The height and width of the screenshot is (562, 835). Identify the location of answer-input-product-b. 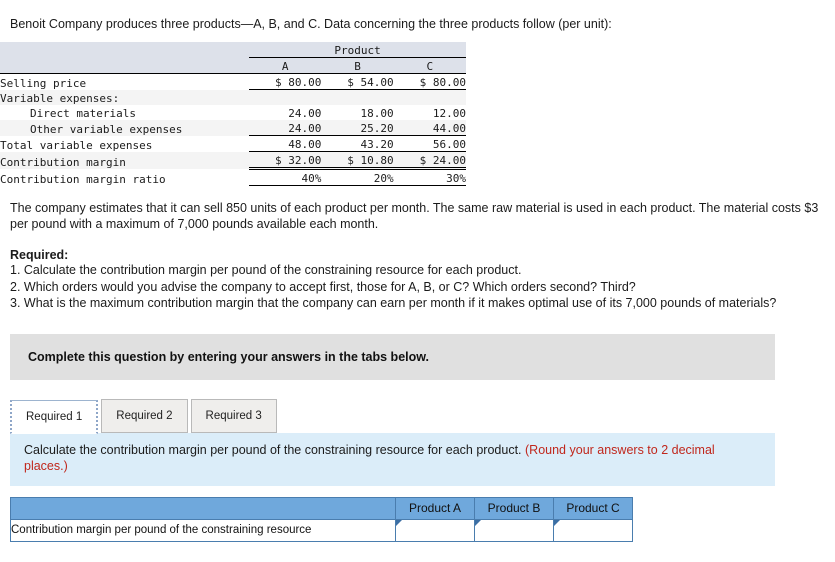
(514, 530).